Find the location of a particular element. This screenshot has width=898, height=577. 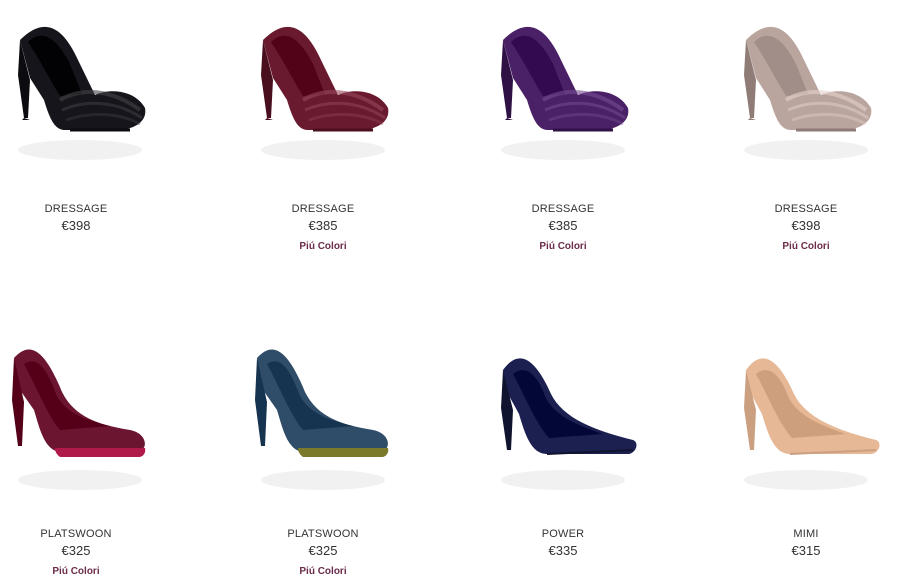

product-price: €315 is located at coordinates (806, 550).